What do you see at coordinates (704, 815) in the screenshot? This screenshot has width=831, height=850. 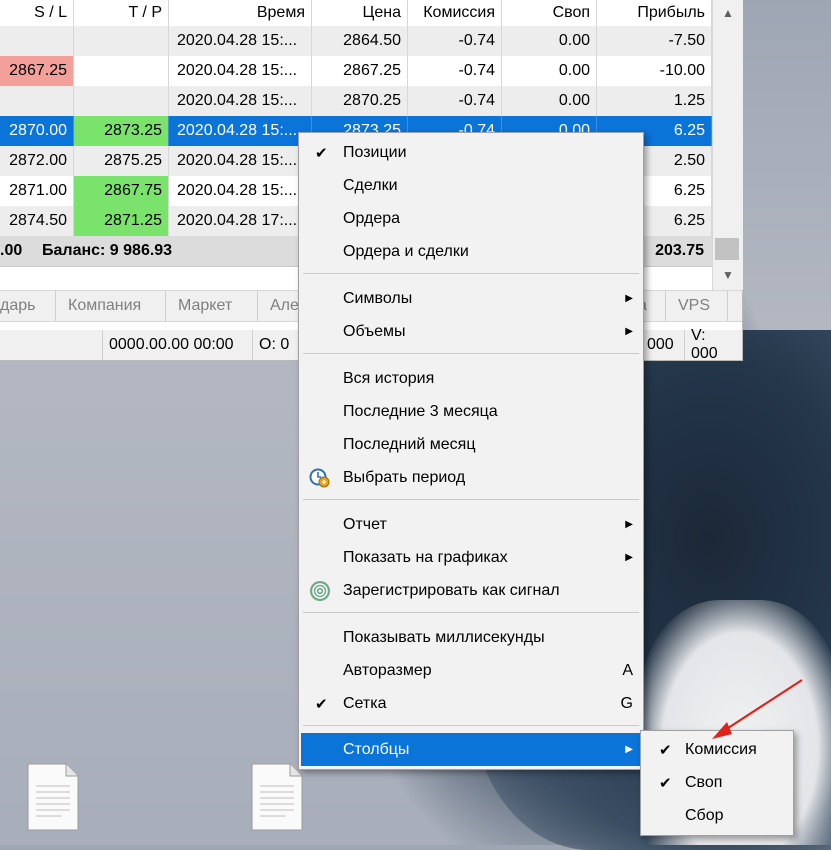 I see `submenu-item-label: Сбор` at bounding box center [704, 815].